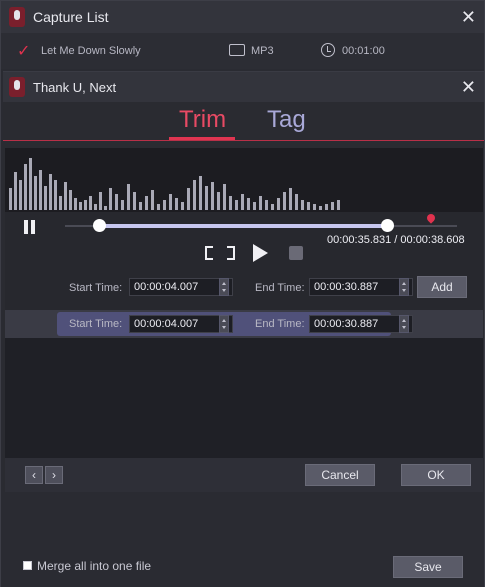  What do you see at coordinates (442, 287) in the screenshot?
I see `add-button: Add` at bounding box center [442, 287].